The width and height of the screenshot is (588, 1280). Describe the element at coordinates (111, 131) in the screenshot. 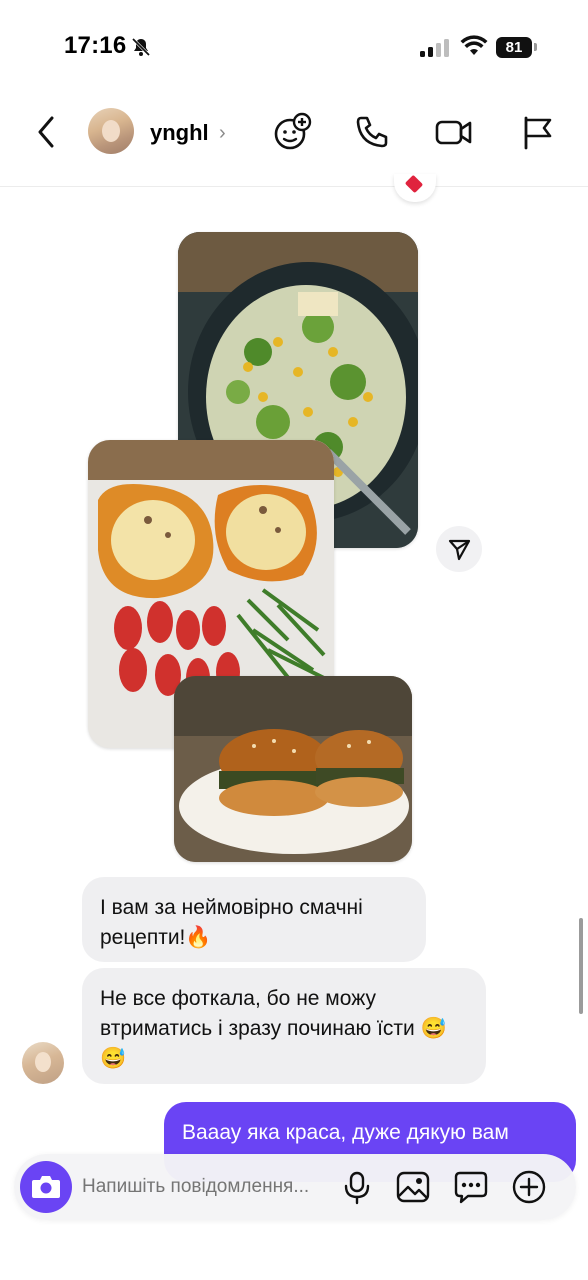

I see `contact-avatar` at that location.